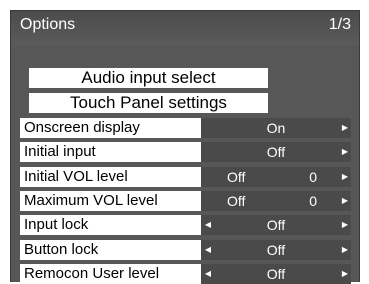 The height and width of the screenshot is (284, 369). Describe the element at coordinates (56, 224) in the screenshot. I see `setting-label: Input lock` at that location.